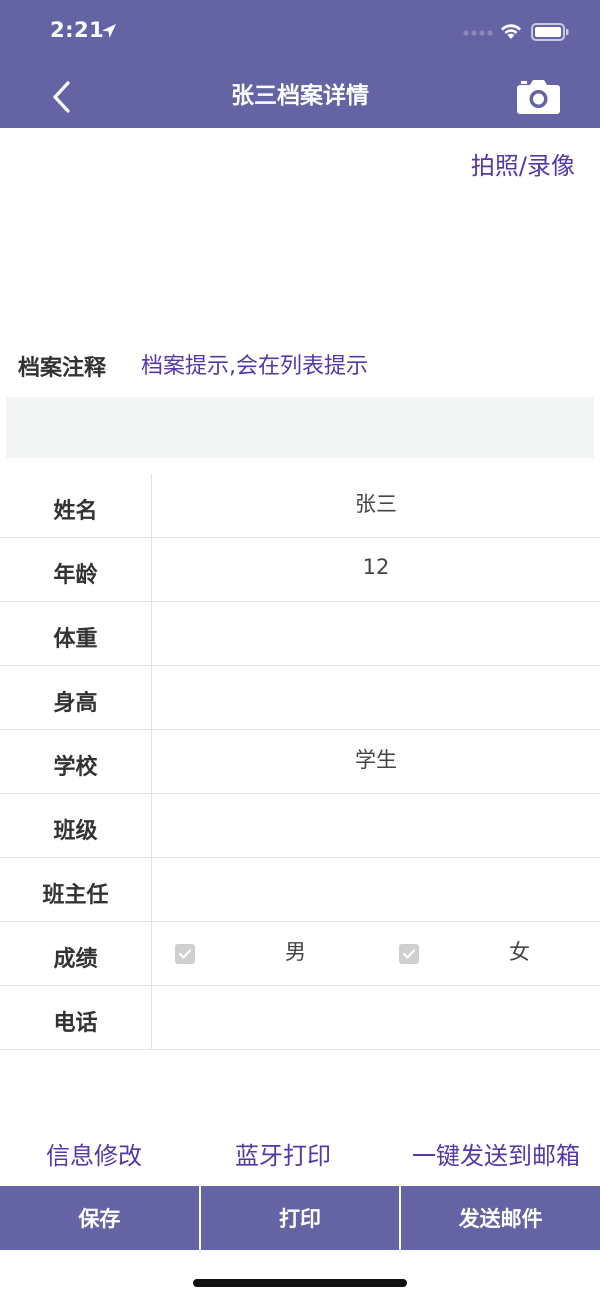 The width and height of the screenshot is (600, 1299). What do you see at coordinates (376, 633) in the screenshot?
I see `weight-field` at bounding box center [376, 633].